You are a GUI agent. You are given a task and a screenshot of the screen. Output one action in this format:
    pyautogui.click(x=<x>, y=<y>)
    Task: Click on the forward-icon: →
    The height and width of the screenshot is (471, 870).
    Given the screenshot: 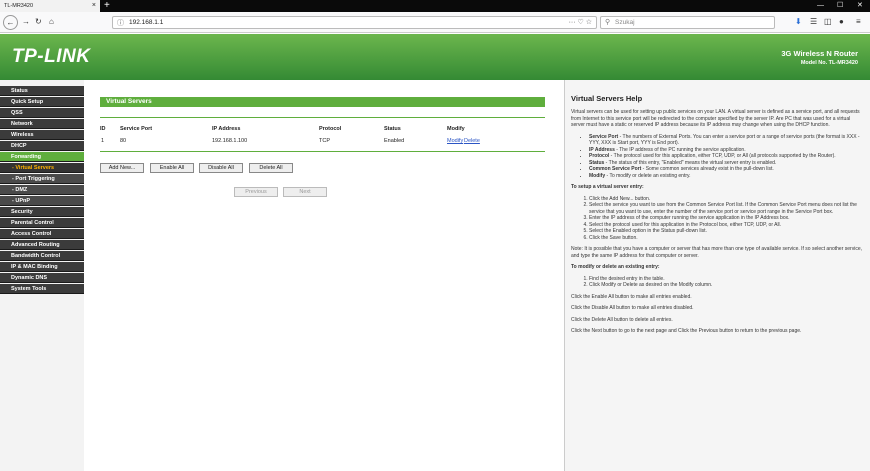 What is the action you would take?
    pyautogui.click(x=26, y=22)
    